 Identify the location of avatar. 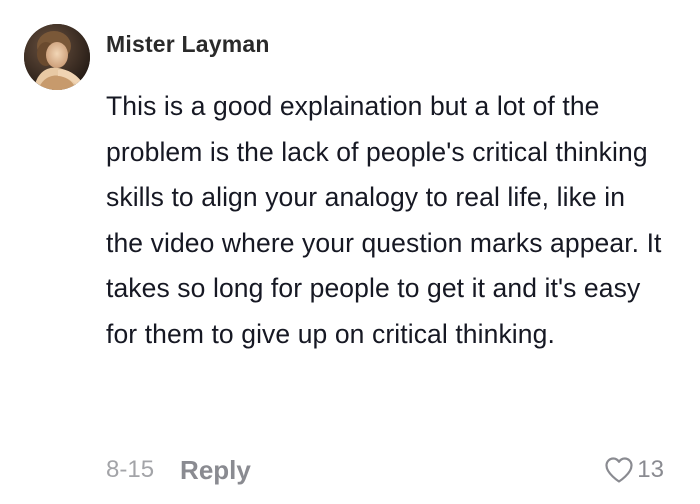
(57, 57).